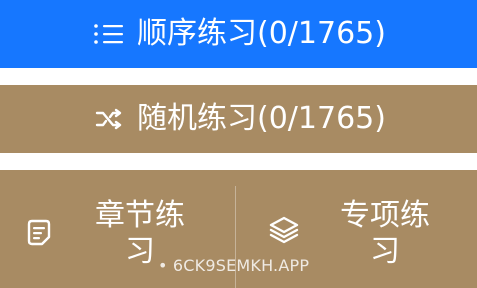 This screenshot has height=288, width=477. What do you see at coordinates (39, 232) in the screenshot?
I see `notebook-icon` at bounding box center [39, 232].